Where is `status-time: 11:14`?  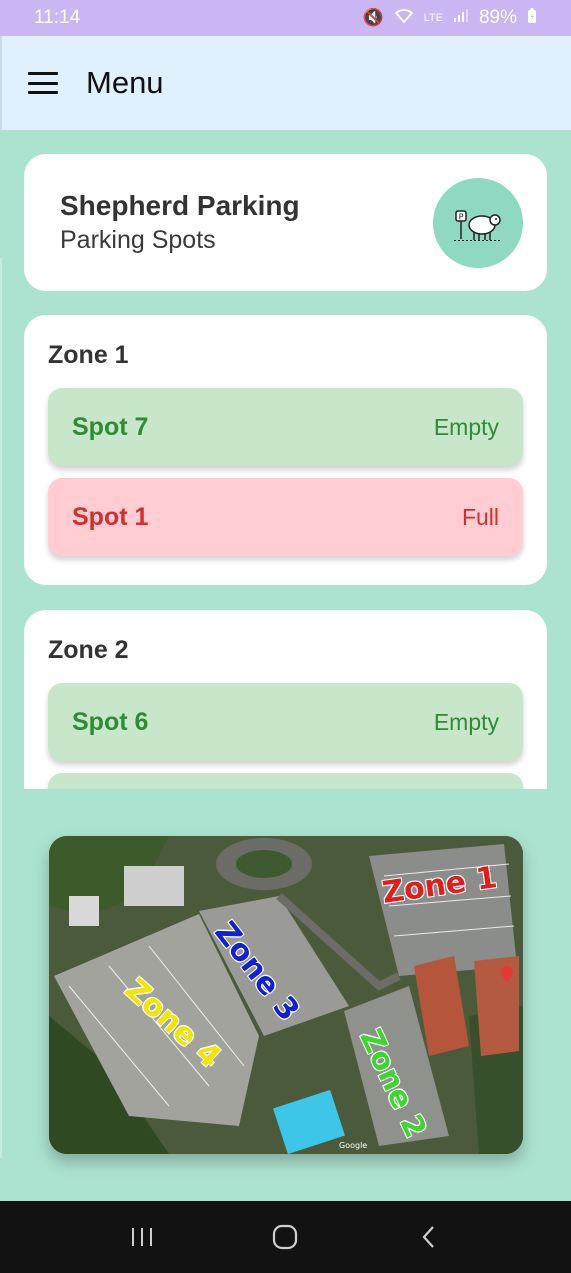
status-time: 11:14 is located at coordinates (57, 17).